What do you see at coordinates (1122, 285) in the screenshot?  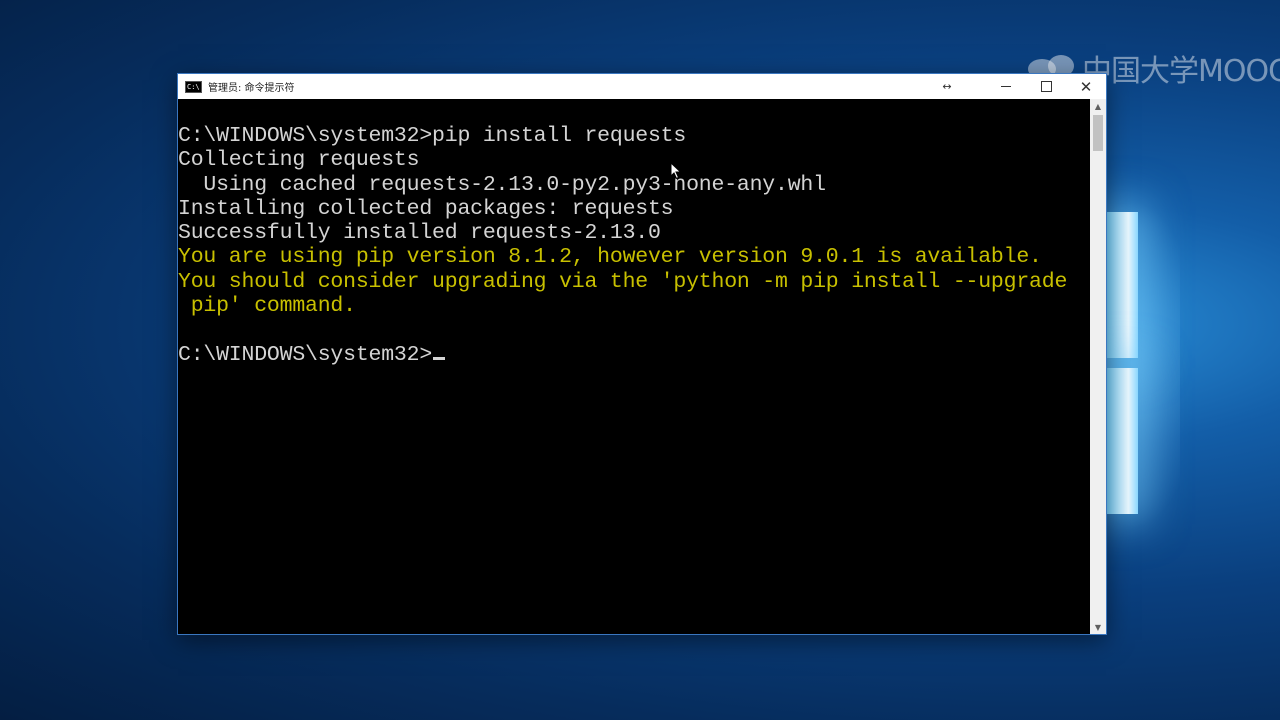 I see `windows-logo-pane-top` at bounding box center [1122, 285].